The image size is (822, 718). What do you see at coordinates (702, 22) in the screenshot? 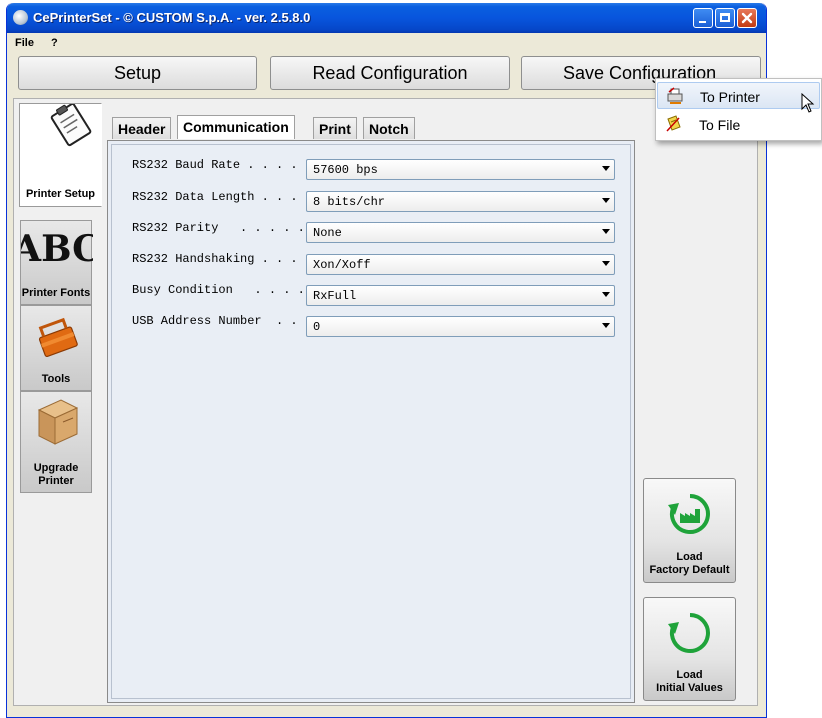
I see `minimize-icon` at bounding box center [702, 22].